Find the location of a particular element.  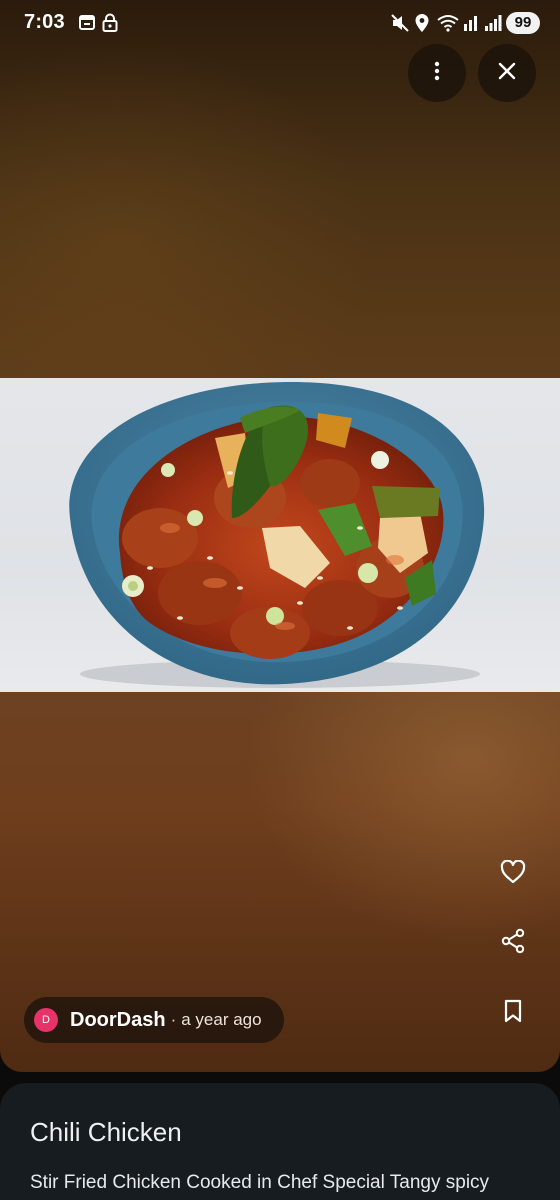

status-time: 7:03 is located at coordinates (44, 22).